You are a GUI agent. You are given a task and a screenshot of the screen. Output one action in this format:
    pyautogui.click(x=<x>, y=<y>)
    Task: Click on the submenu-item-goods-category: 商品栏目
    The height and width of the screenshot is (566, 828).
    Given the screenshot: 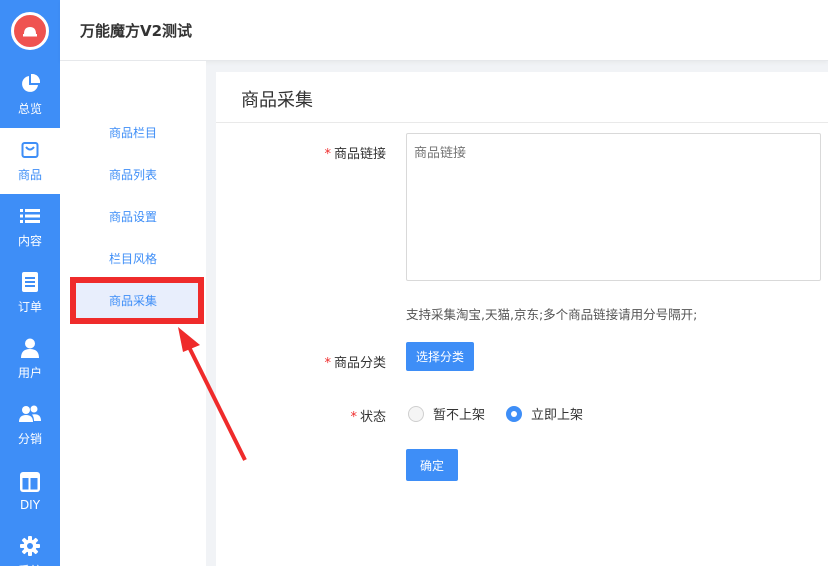 What is the action you would take?
    pyautogui.click(x=137, y=132)
    